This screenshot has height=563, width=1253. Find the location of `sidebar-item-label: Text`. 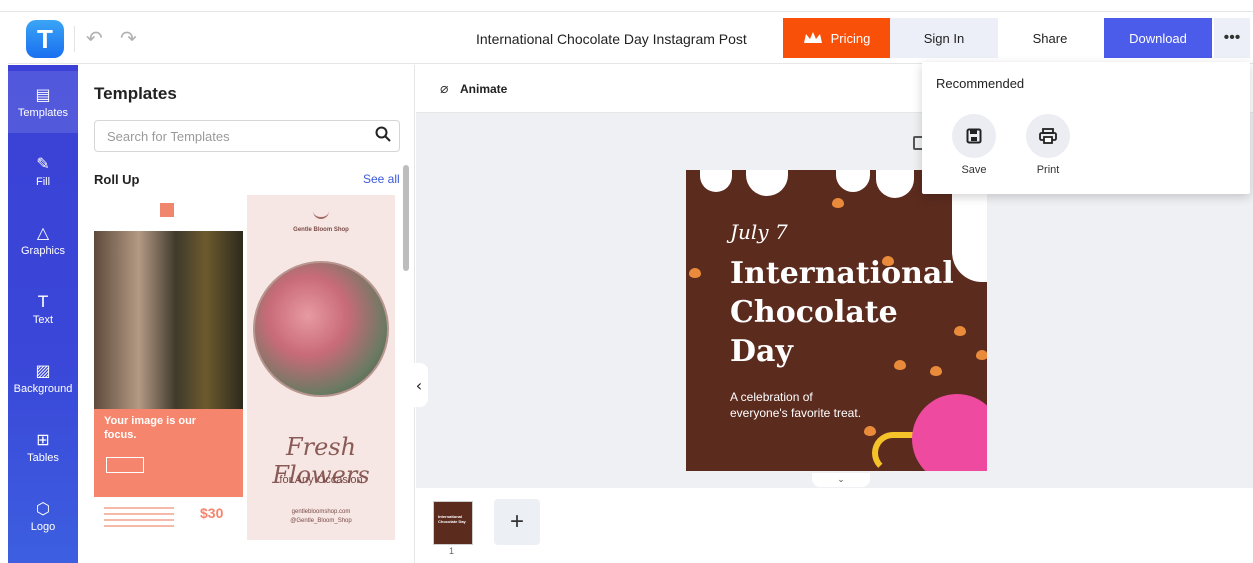

sidebar-item-label: Text is located at coordinates (43, 319).